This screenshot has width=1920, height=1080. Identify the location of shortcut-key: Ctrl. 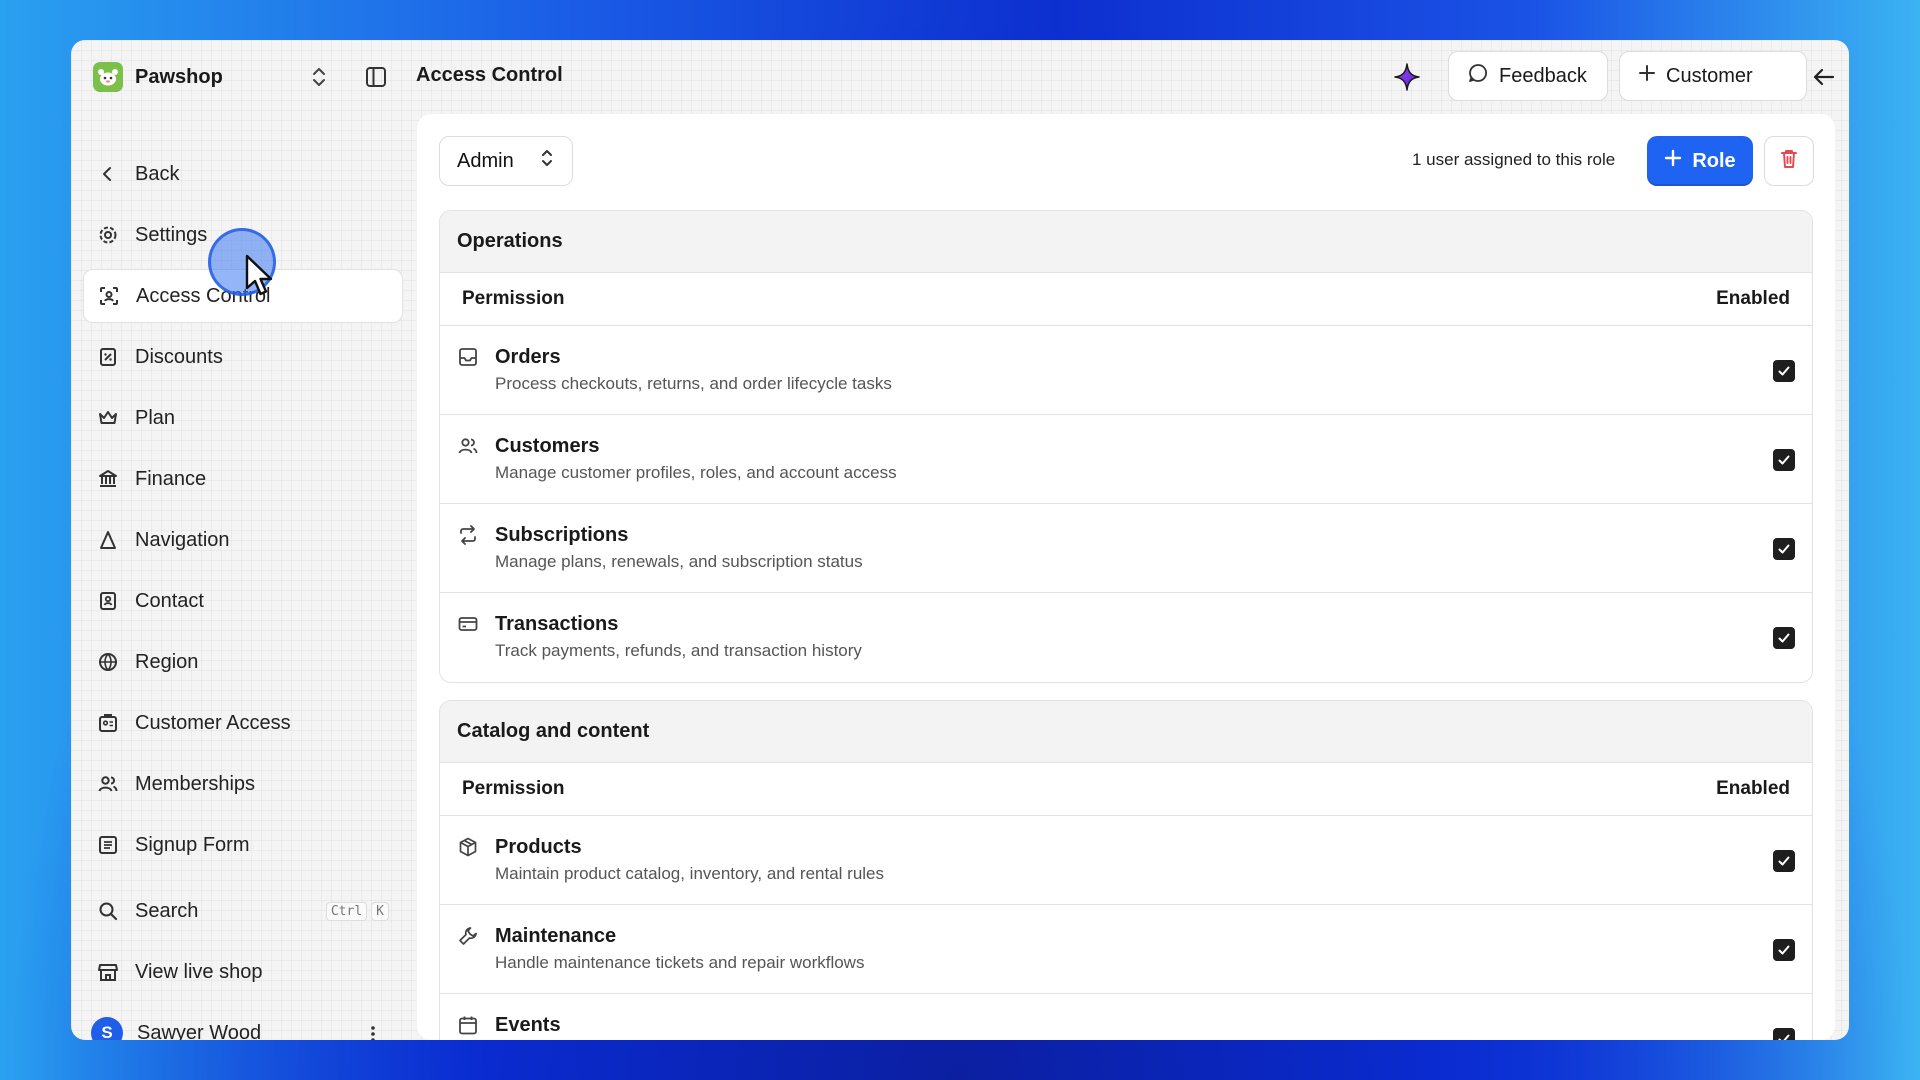
(346, 911).